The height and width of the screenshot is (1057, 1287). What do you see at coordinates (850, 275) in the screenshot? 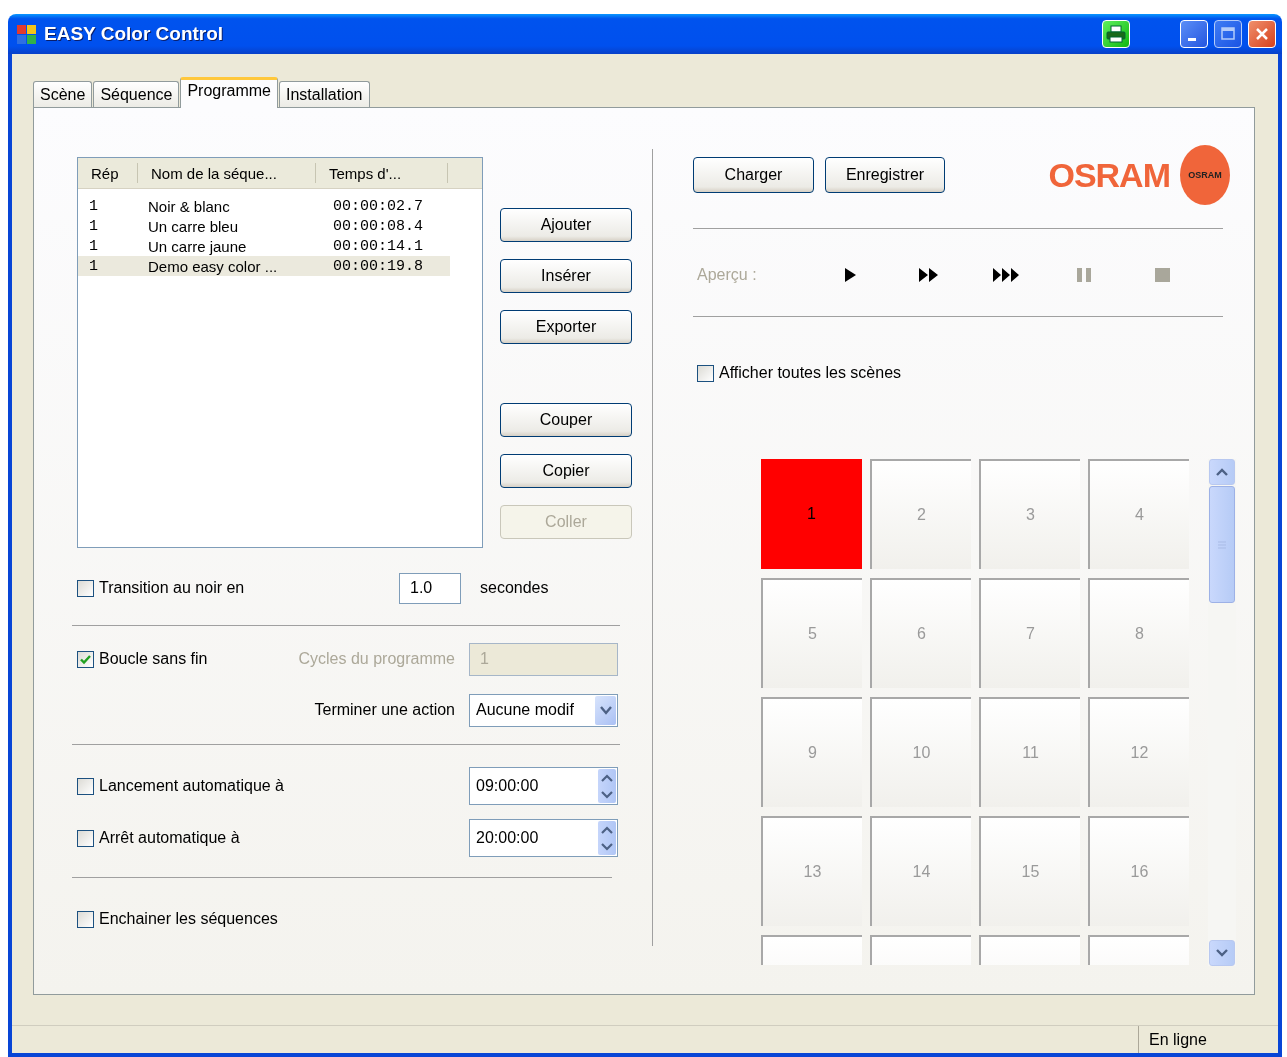
I see `play-button` at bounding box center [850, 275].